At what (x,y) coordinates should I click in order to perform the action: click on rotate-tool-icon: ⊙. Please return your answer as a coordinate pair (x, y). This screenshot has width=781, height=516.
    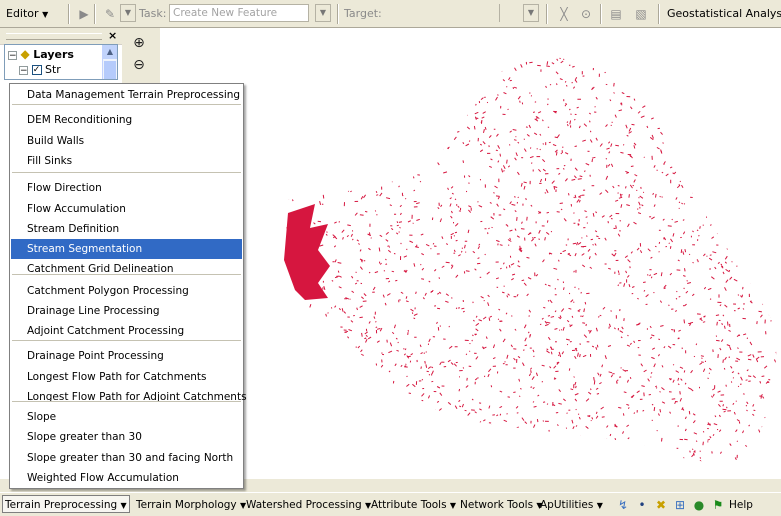
    Looking at the image, I should click on (586, 14).